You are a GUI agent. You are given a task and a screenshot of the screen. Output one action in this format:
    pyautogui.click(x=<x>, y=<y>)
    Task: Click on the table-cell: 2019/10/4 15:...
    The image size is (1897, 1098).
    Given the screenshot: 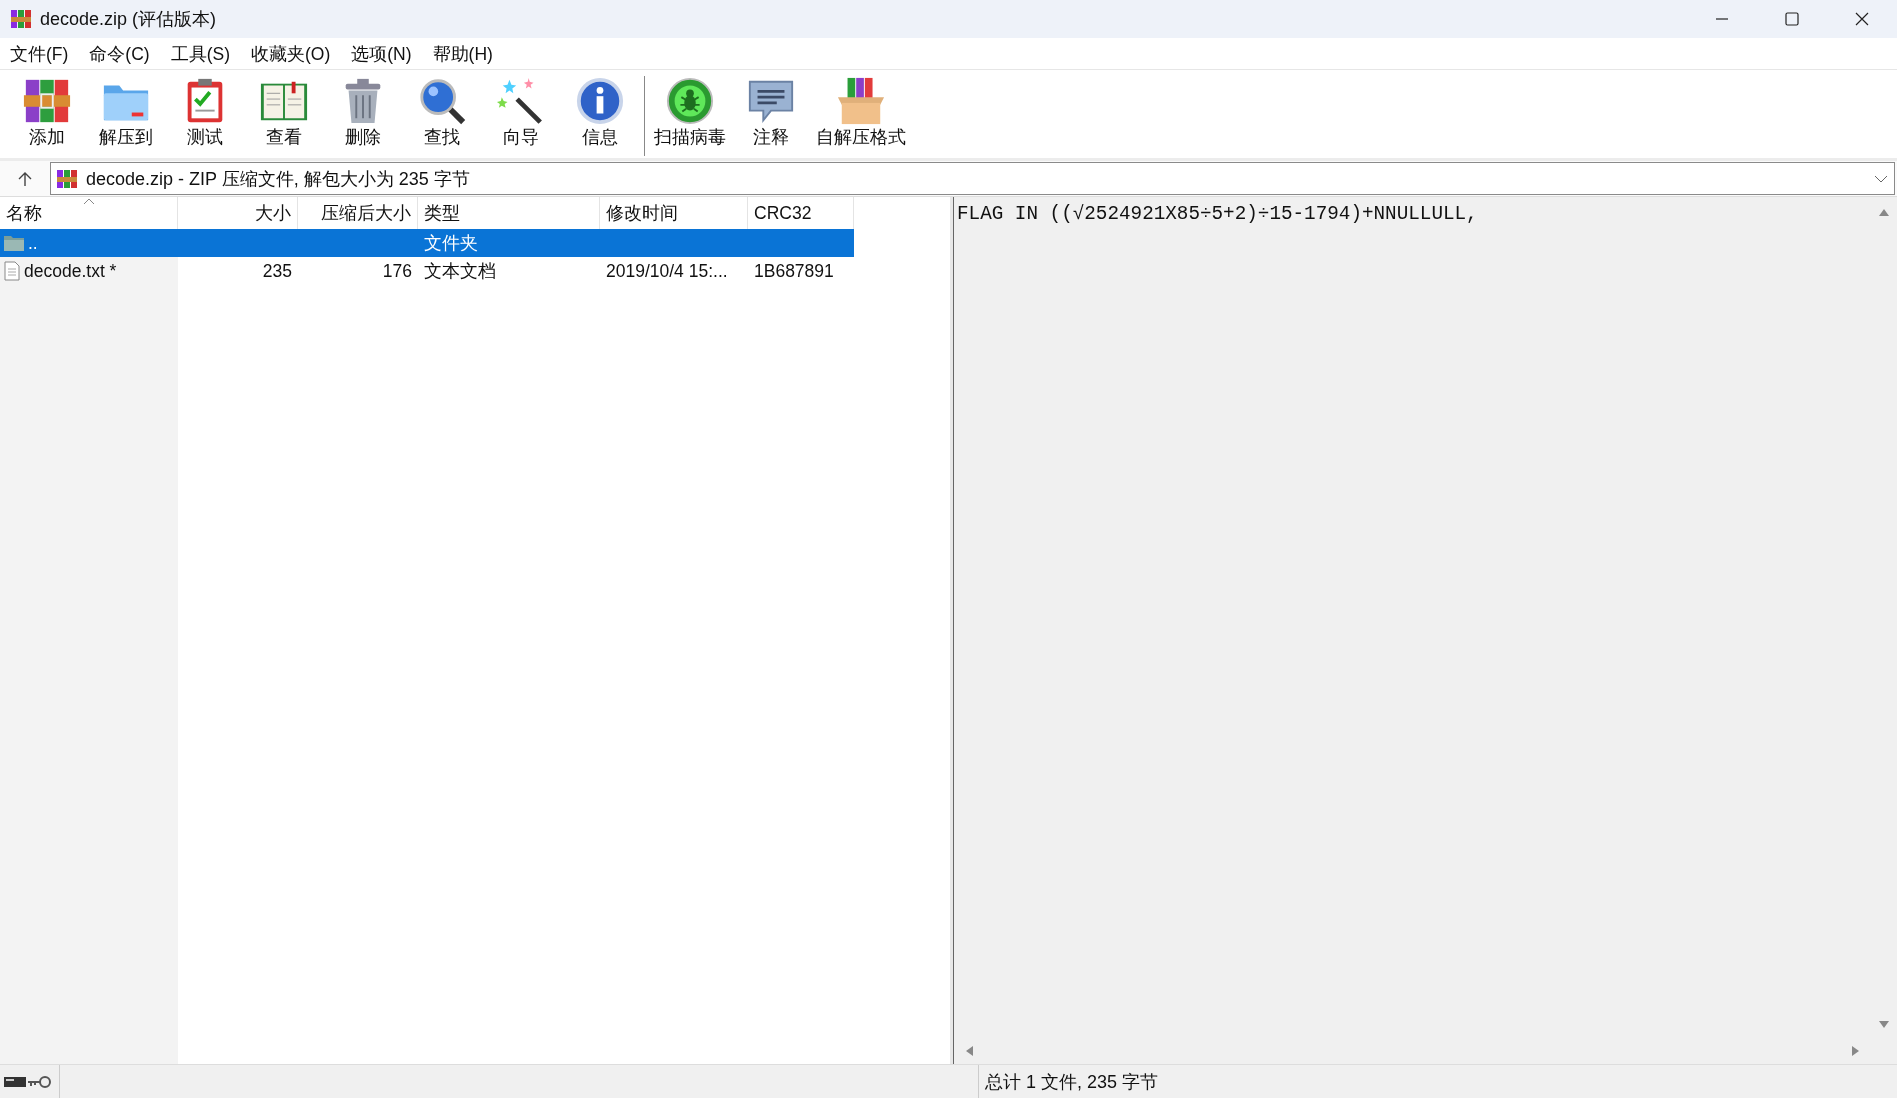 What is the action you would take?
    pyautogui.click(x=667, y=271)
    